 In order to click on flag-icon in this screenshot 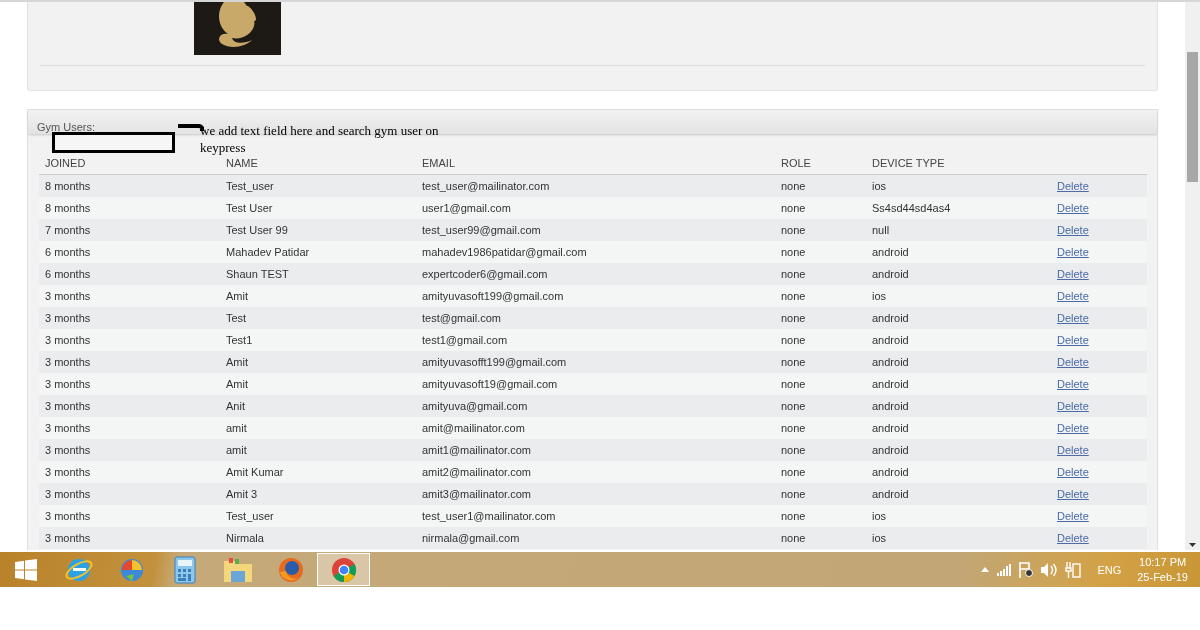, I will do `click(1026, 569)`.